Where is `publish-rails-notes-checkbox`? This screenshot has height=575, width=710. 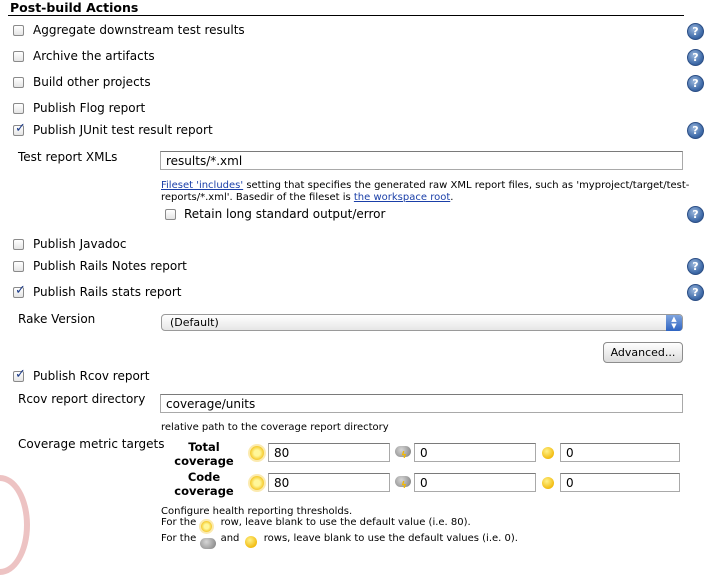
publish-rails-notes-checkbox is located at coordinates (18, 266).